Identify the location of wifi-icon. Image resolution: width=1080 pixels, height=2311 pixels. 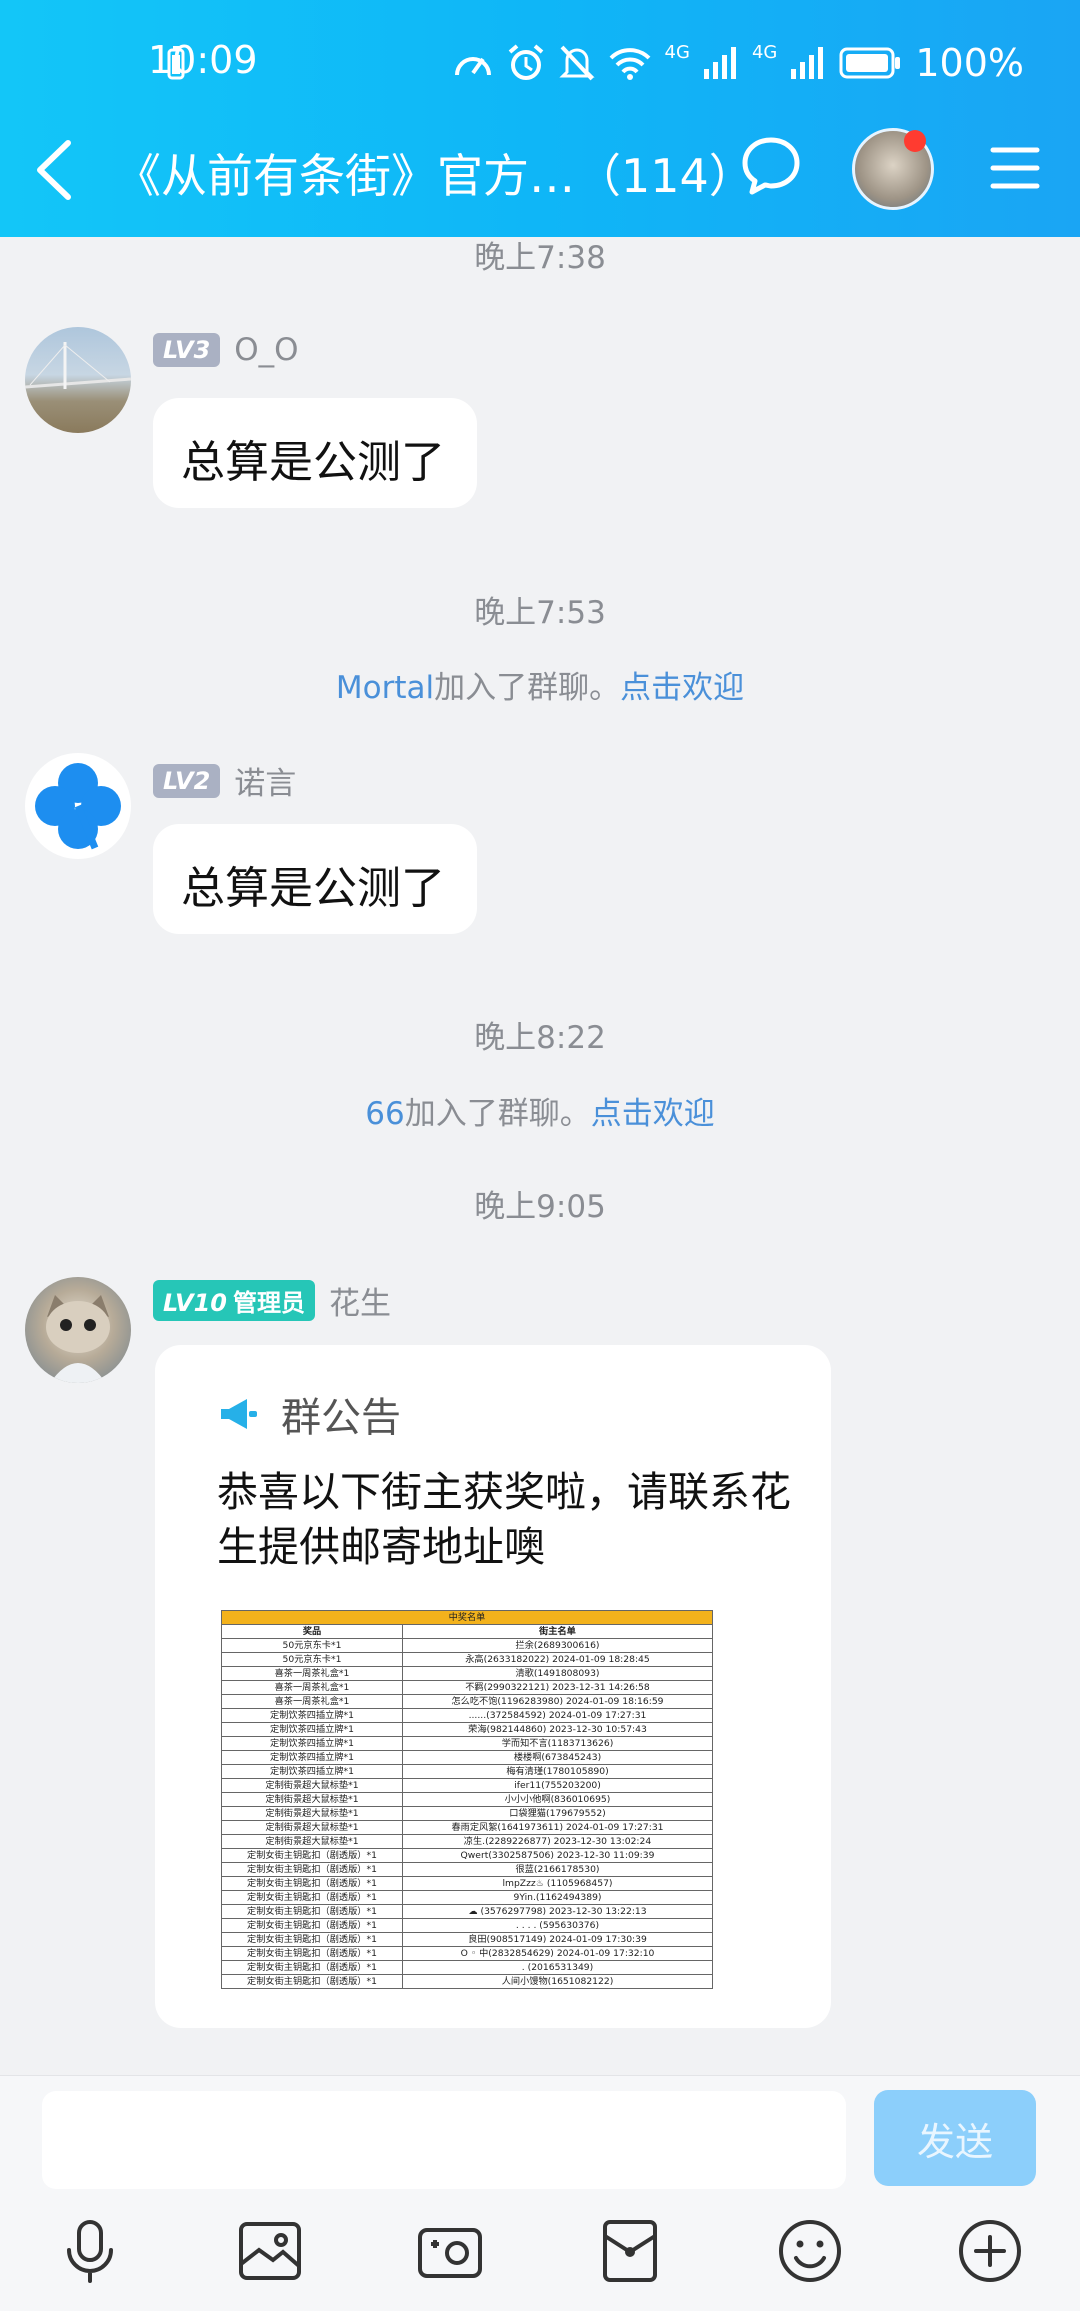
(629, 64).